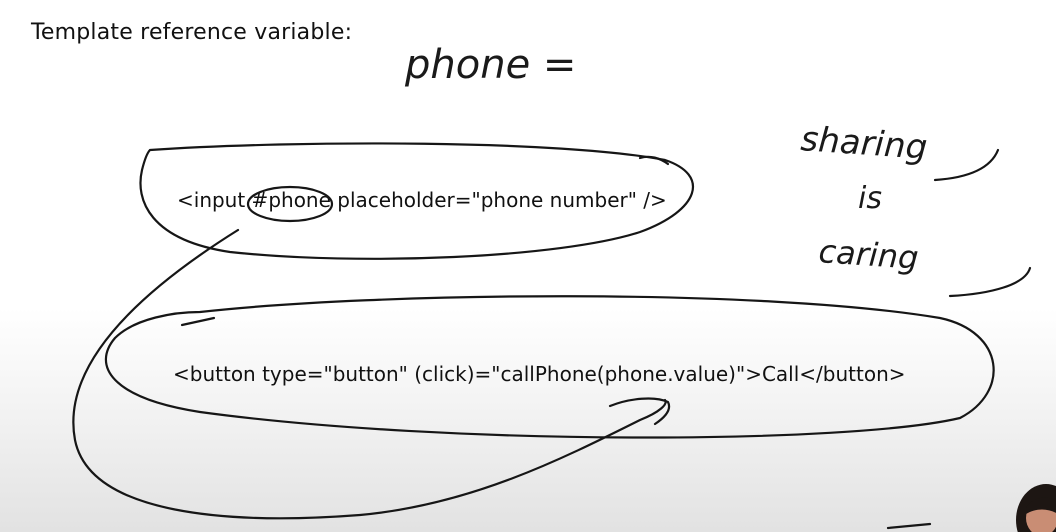 This screenshot has width=1056, height=532. What do you see at coordinates (416, 201) in the screenshot?
I see `loop-around-input` at bounding box center [416, 201].